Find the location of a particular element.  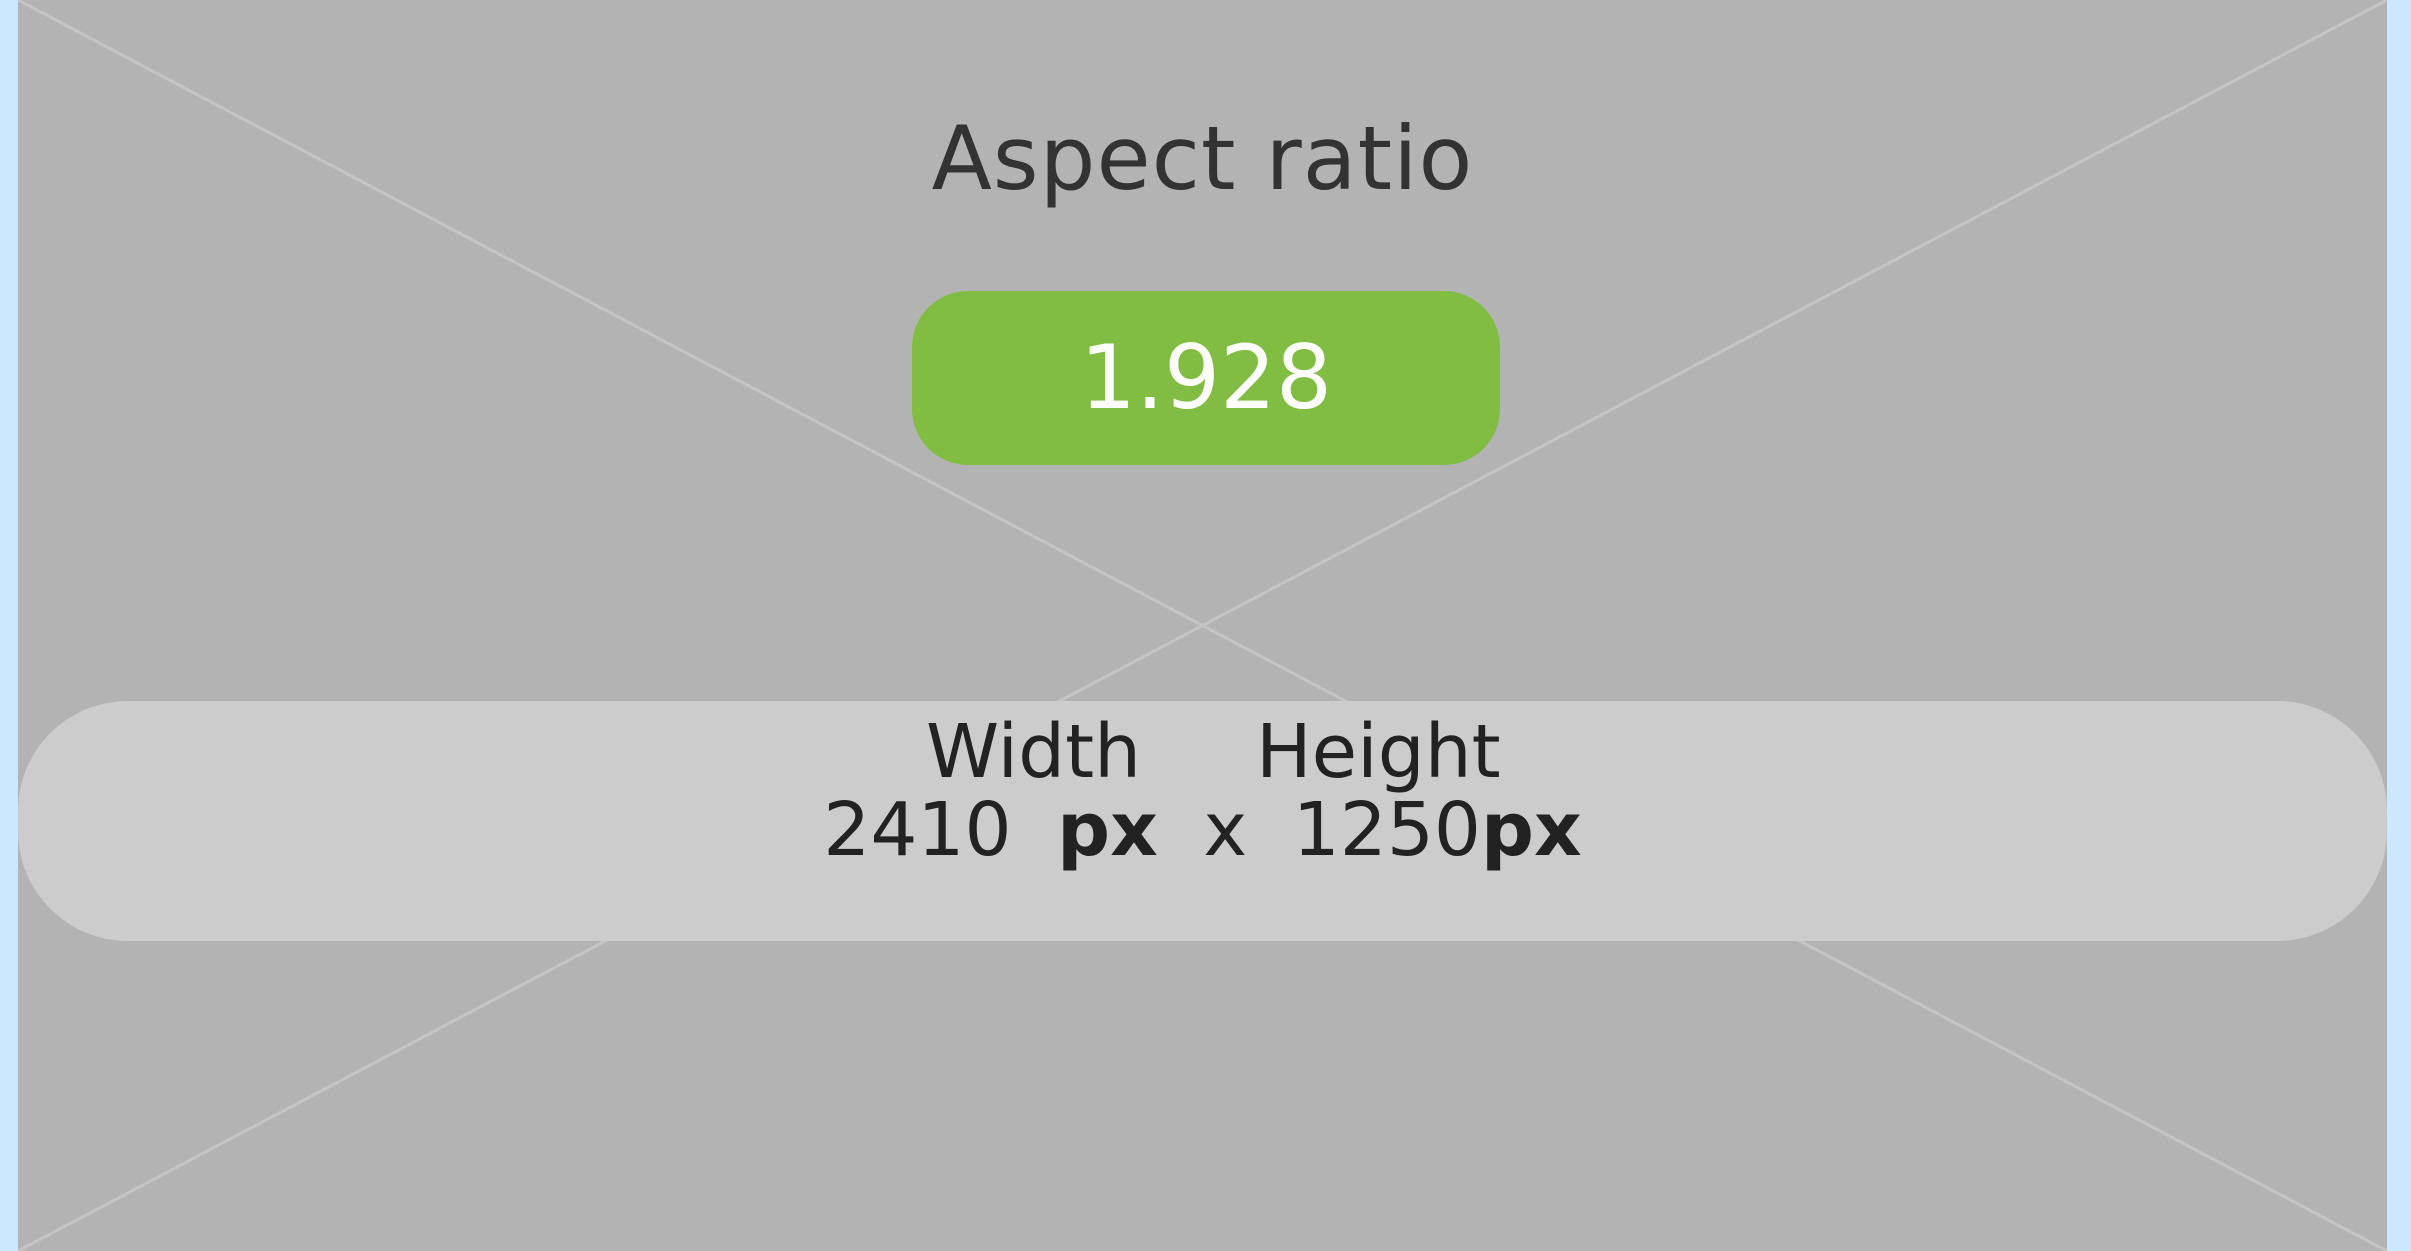

times-separator: x is located at coordinates (1225, 830).